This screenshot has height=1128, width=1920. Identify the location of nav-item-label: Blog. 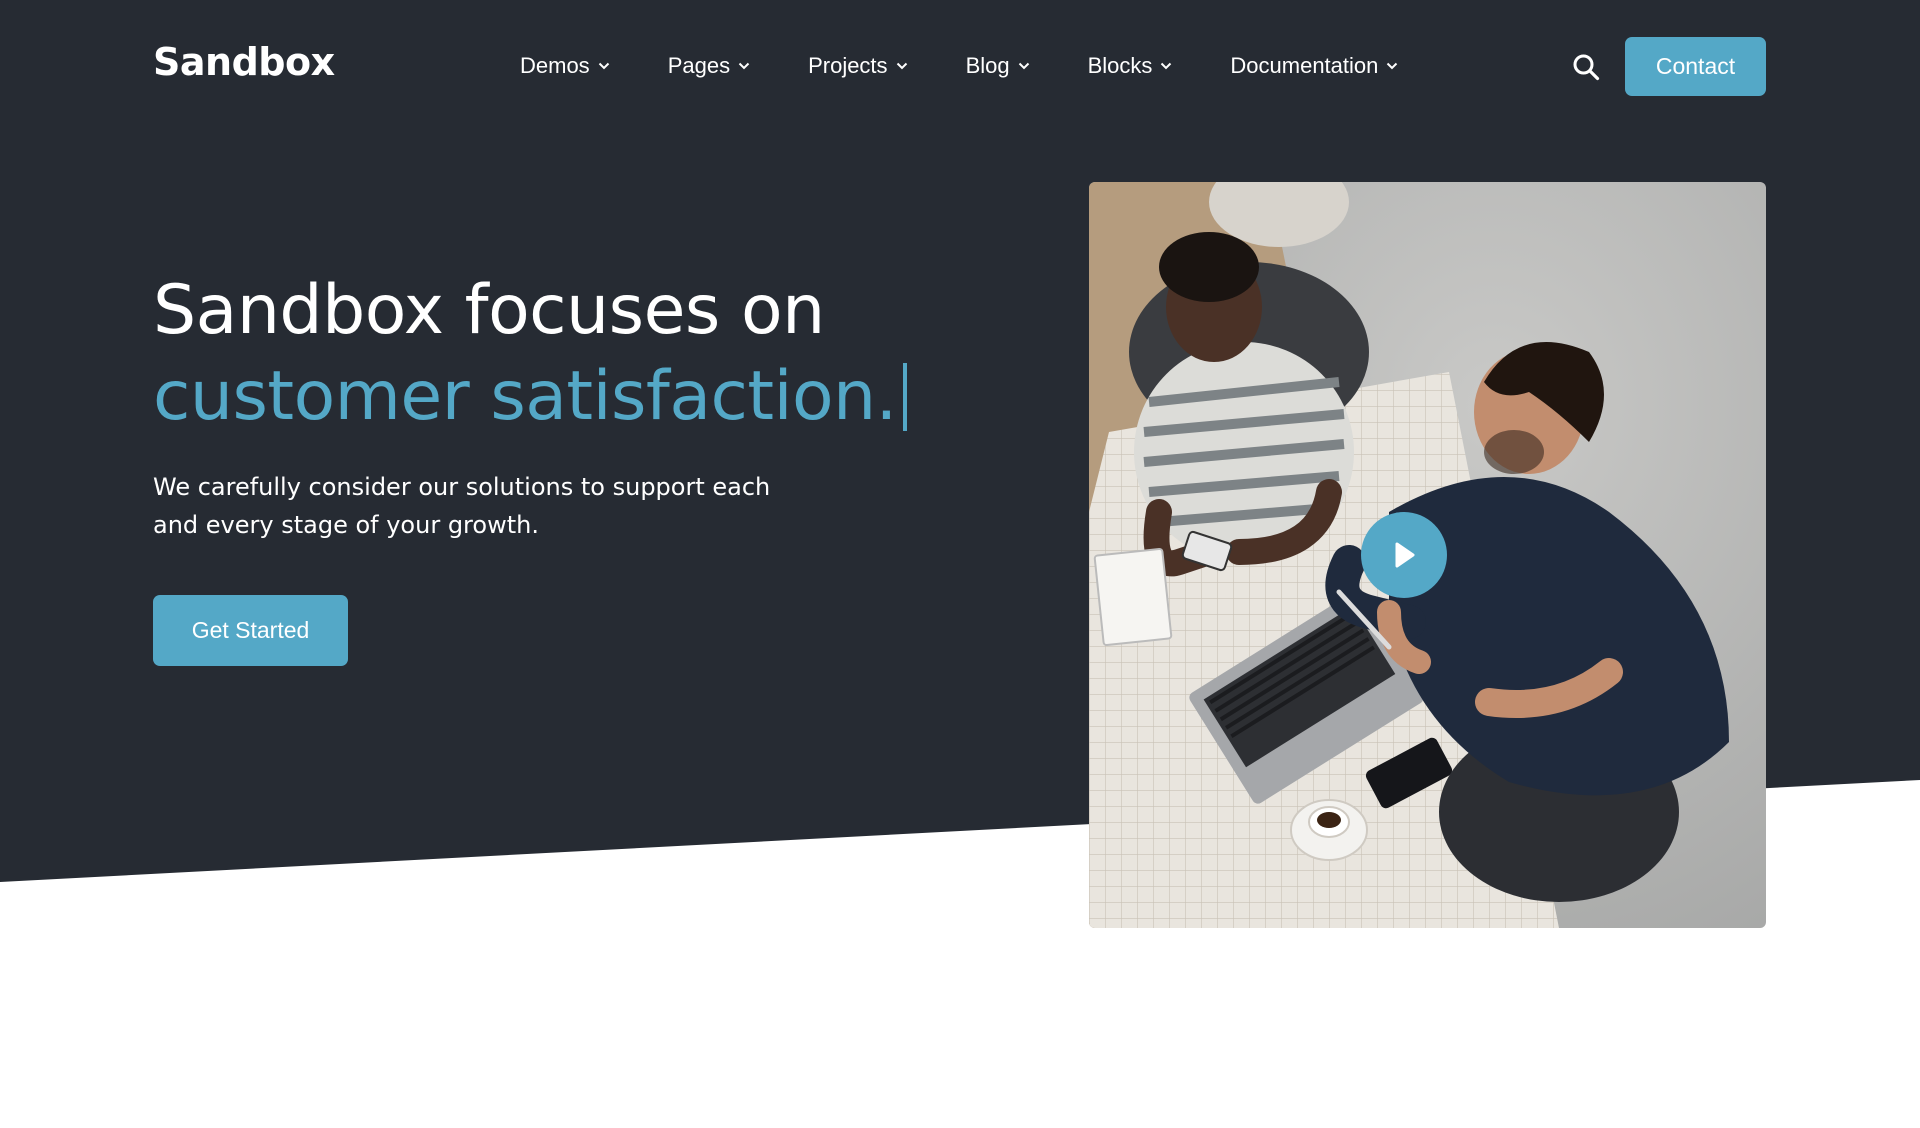
(987, 65).